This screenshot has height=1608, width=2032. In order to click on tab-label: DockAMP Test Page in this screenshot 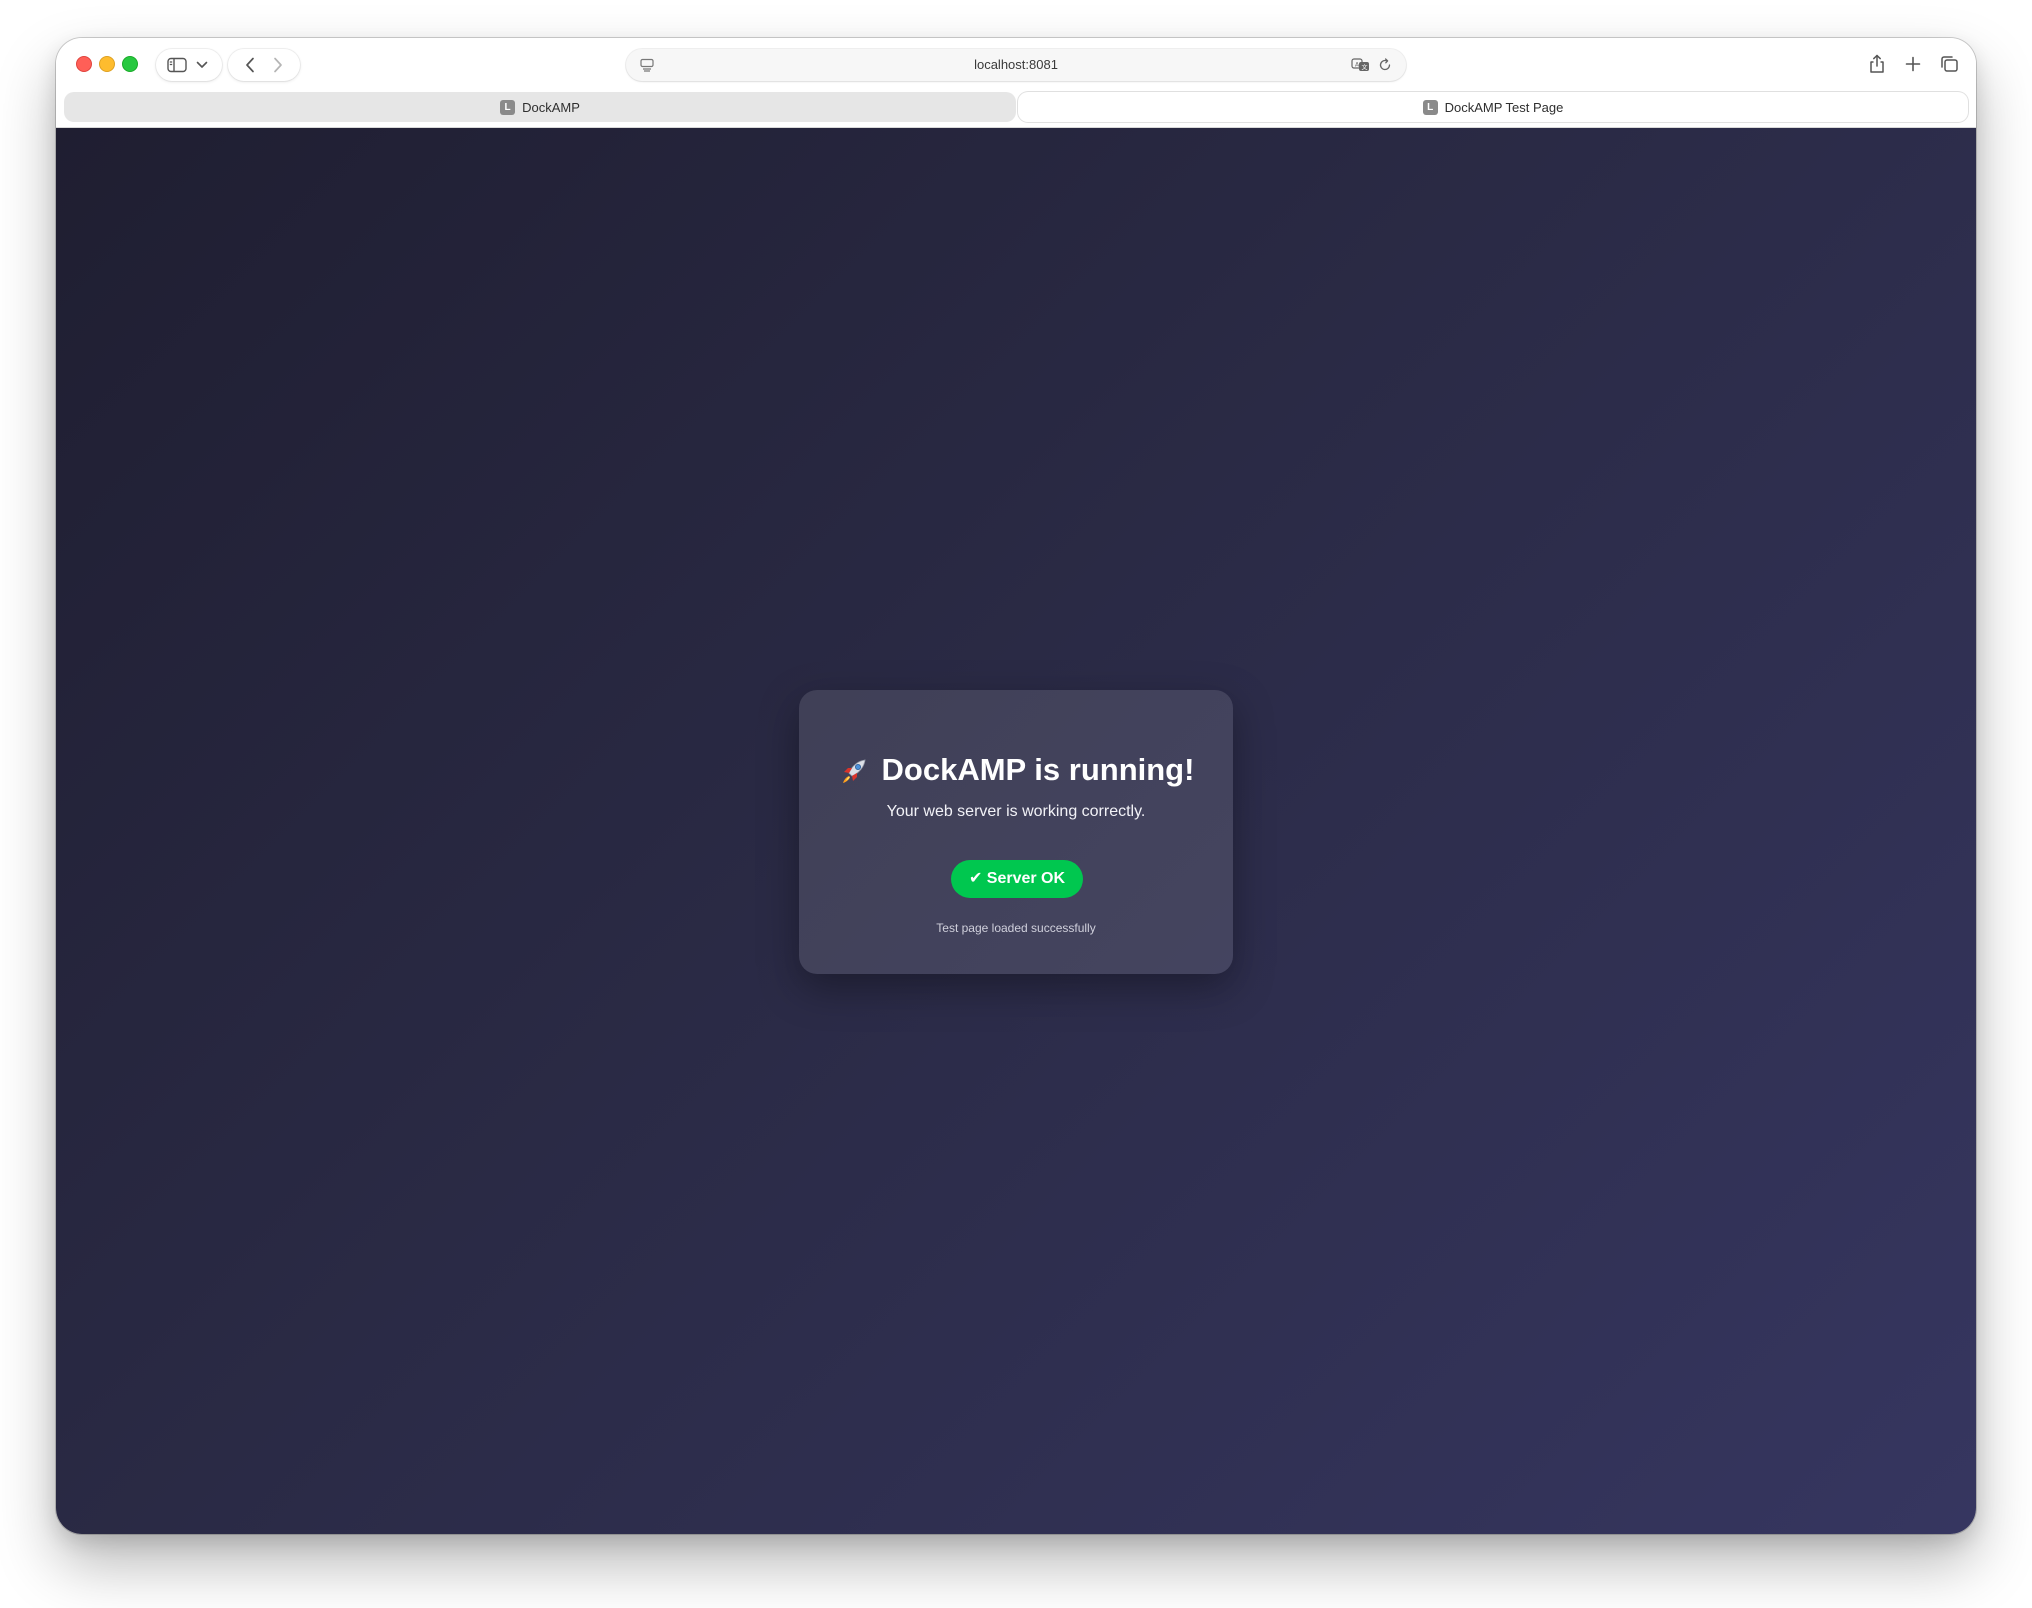, I will do `click(1504, 107)`.